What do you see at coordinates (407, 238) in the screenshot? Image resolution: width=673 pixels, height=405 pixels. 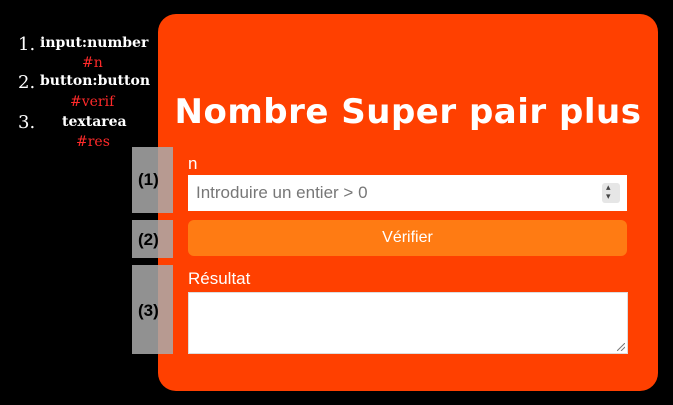 I see `verify-button: Vérifier` at bounding box center [407, 238].